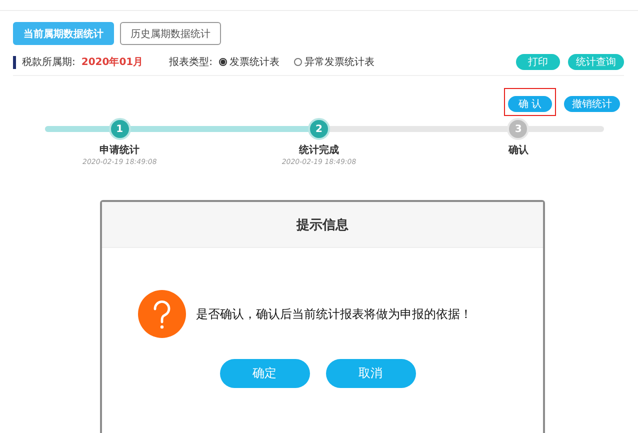 The image size is (638, 433). Describe the element at coordinates (63, 33) in the screenshot. I see `tab: 当前属期数据统计` at that location.